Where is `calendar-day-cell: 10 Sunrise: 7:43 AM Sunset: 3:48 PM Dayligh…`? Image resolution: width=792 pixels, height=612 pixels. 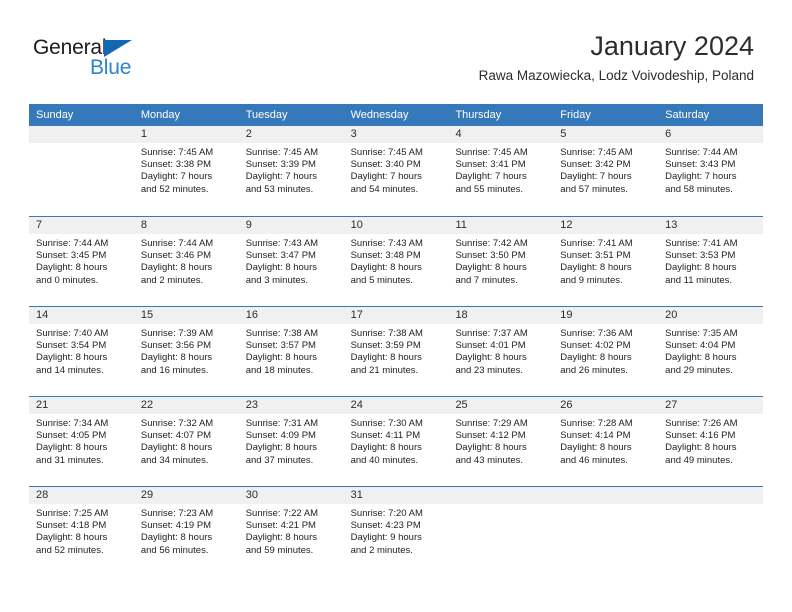
calendar-day-cell: 10 Sunrise: 7:43 AM Sunset: 3:48 PM Dayligh… is located at coordinates (396, 261).